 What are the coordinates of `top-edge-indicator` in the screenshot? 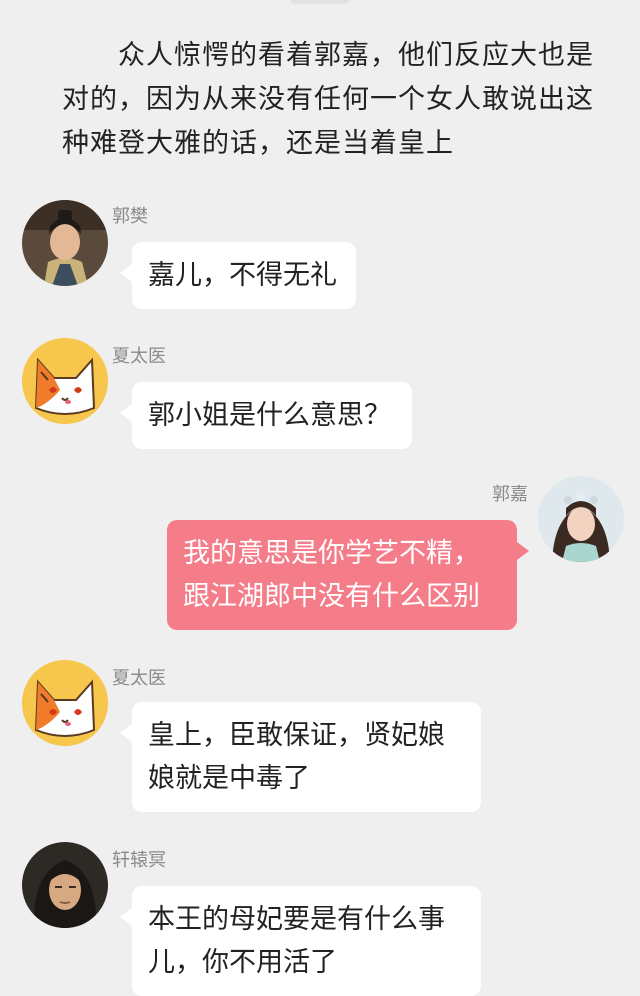 It's located at (320, 2).